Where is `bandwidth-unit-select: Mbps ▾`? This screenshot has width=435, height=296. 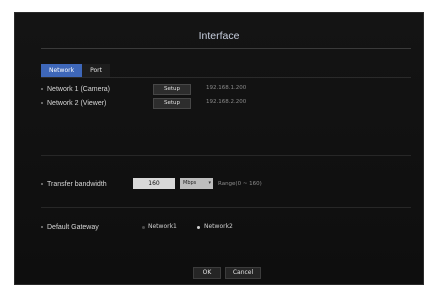 bandwidth-unit-select: Mbps ▾ is located at coordinates (196, 183).